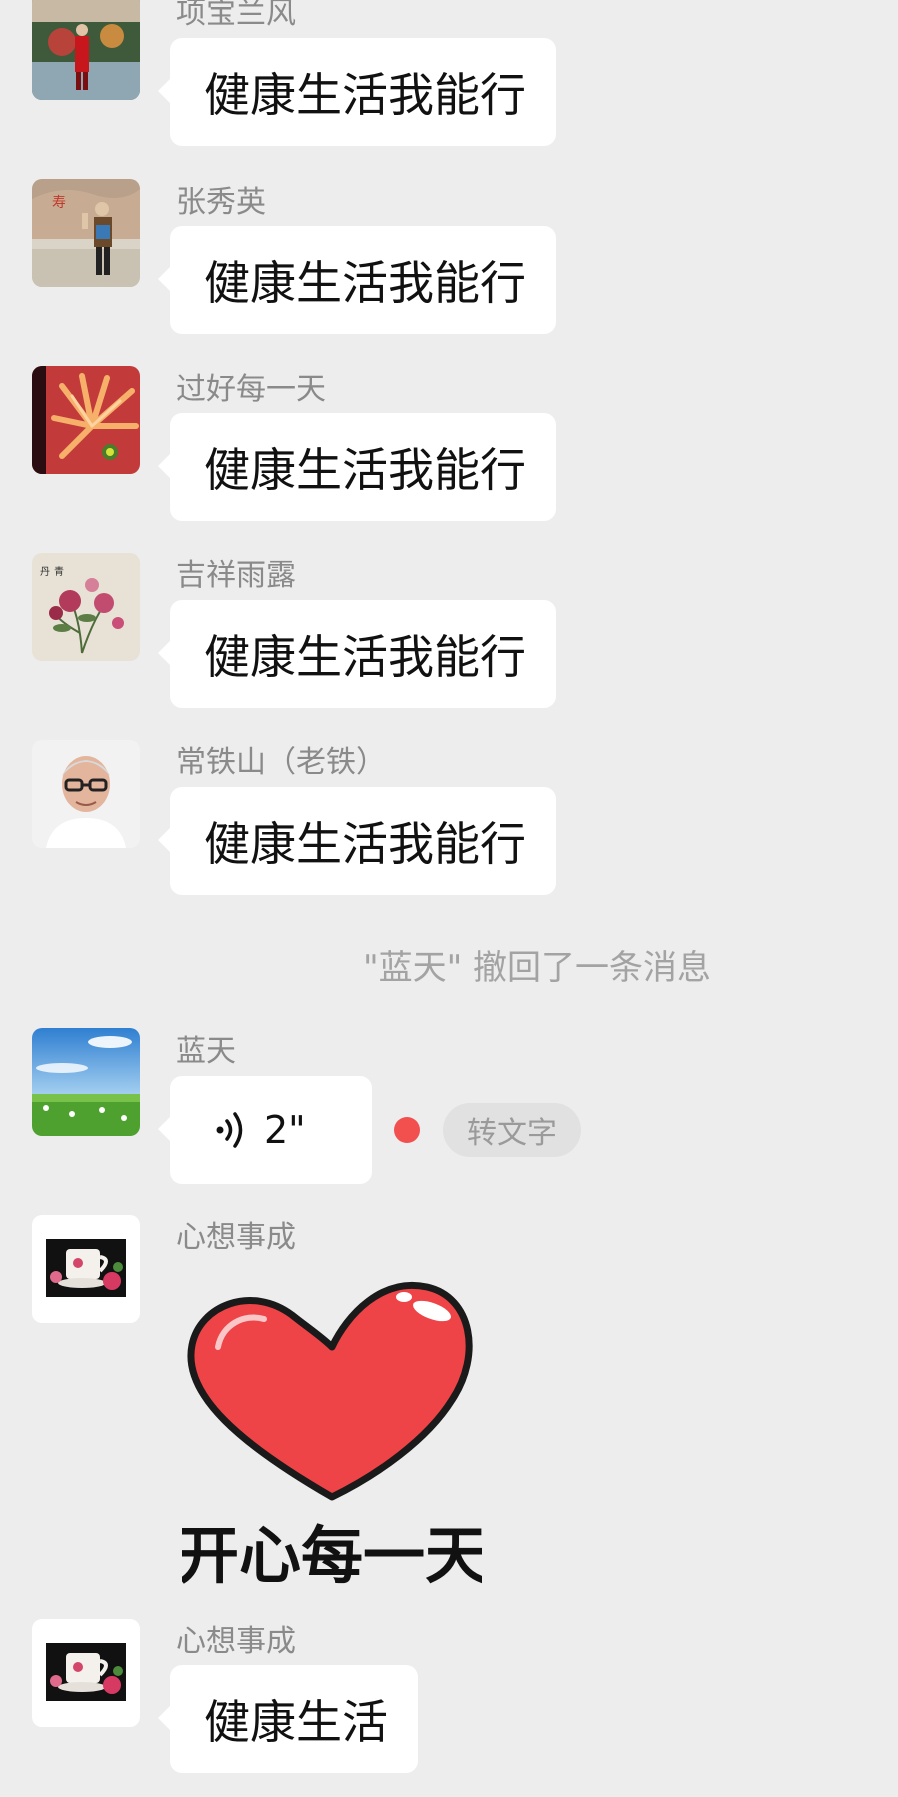 The width and height of the screenshot is (898, 1797). I want to click on sender-name: 张秀英, so click(221, 202).